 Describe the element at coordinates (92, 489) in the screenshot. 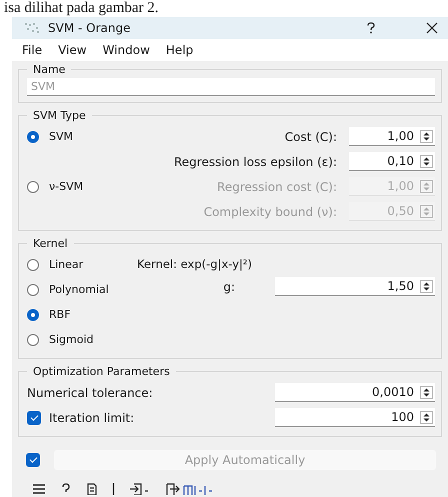

I see `document-icon` at that location.